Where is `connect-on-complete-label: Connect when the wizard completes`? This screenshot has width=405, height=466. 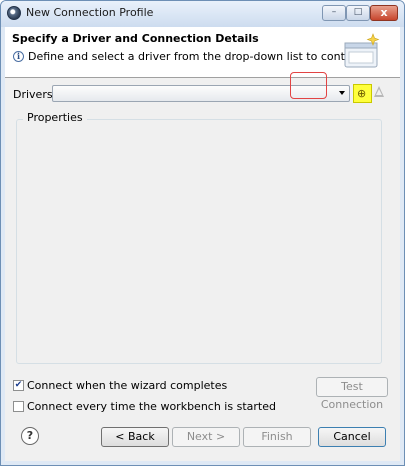 connect-on-complete-label: Connect when the wizard completes is located at coordinates (127, 385).